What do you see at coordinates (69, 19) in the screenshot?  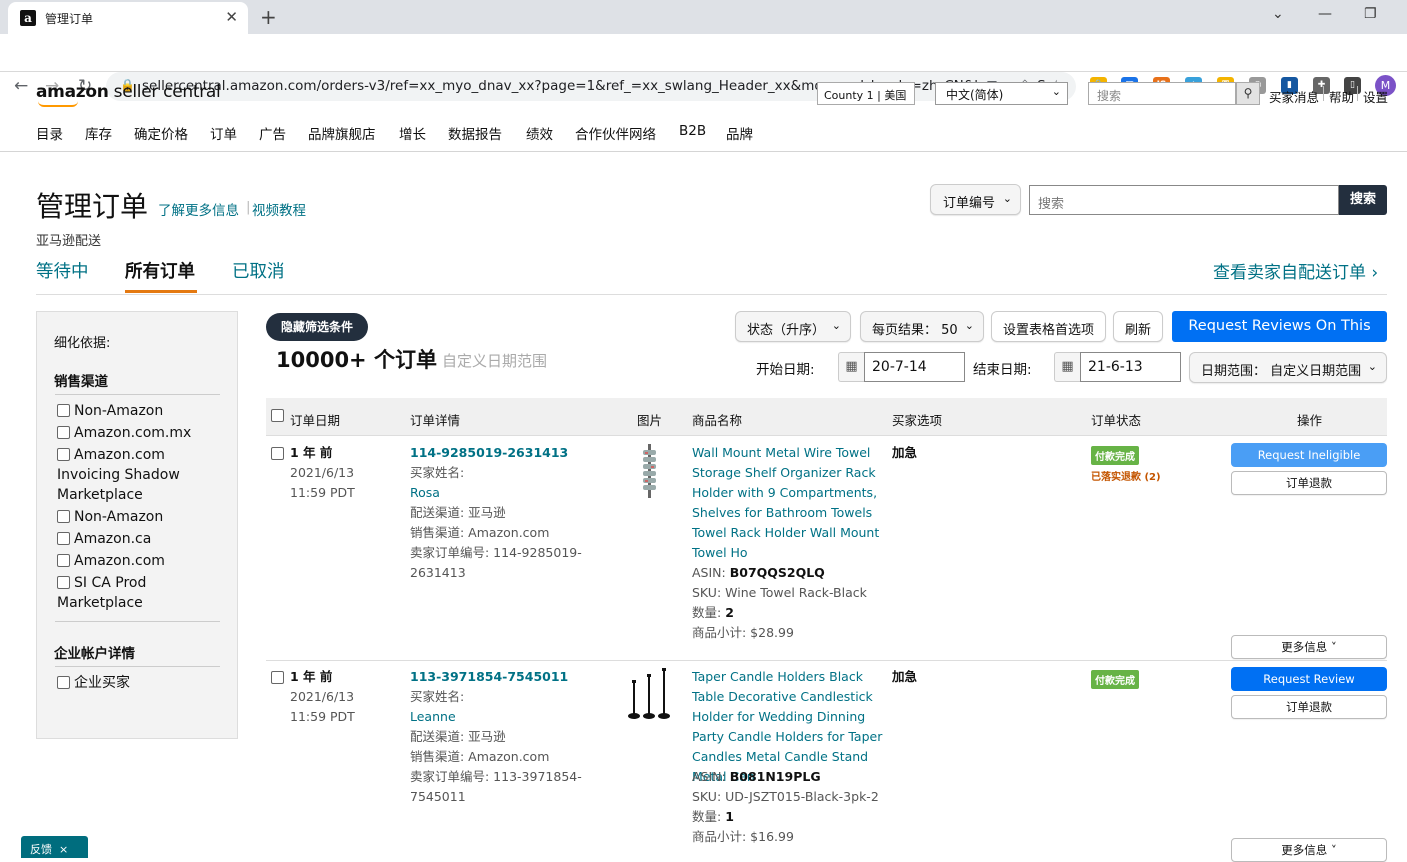 I see `tab-title: 管理订单` at bounding box center [69, 19].